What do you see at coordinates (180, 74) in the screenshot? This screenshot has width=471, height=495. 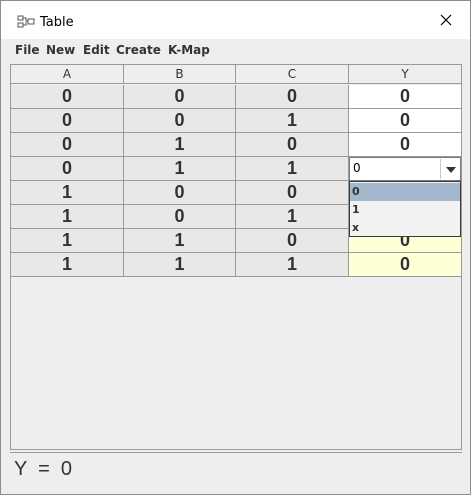 I see `column-header-b: B` at bounding box center [180, 74].